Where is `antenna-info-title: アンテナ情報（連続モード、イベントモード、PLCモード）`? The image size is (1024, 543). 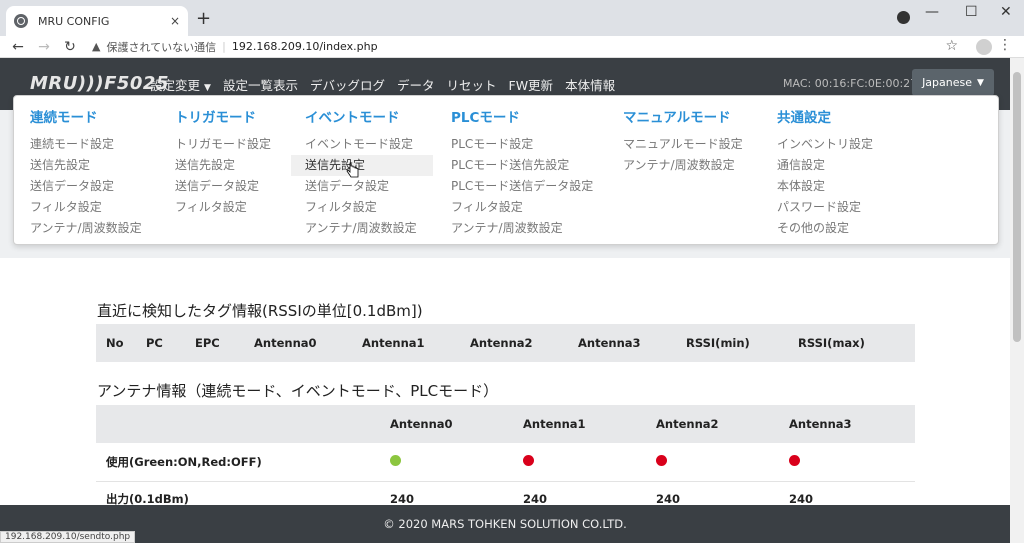
antenna-info-title: アンテナ情報（連続モード、イベントモード、PLCモード） is located at coordinates (298, 391).